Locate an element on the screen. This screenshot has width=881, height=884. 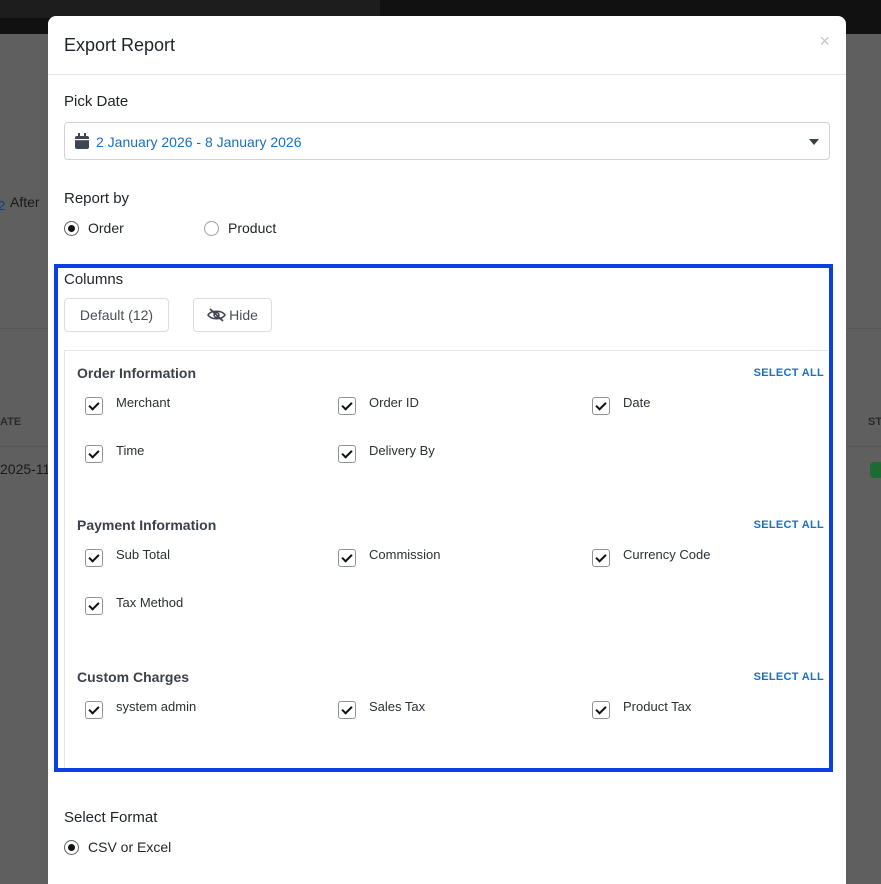
checkbox-label: Product Tax is located at coordinates (657, 706).